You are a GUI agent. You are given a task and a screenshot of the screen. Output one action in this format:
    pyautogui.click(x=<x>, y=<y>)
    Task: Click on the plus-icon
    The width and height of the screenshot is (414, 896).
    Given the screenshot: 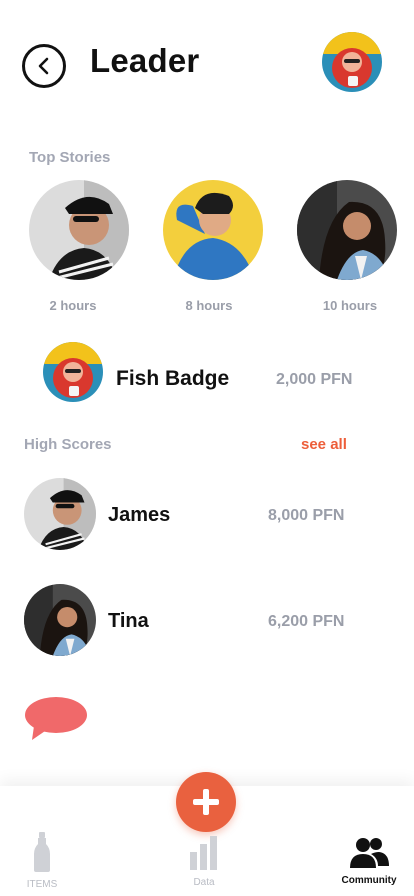 What is the action you would take?
    pyautogui.click(x=206, y=802)
    